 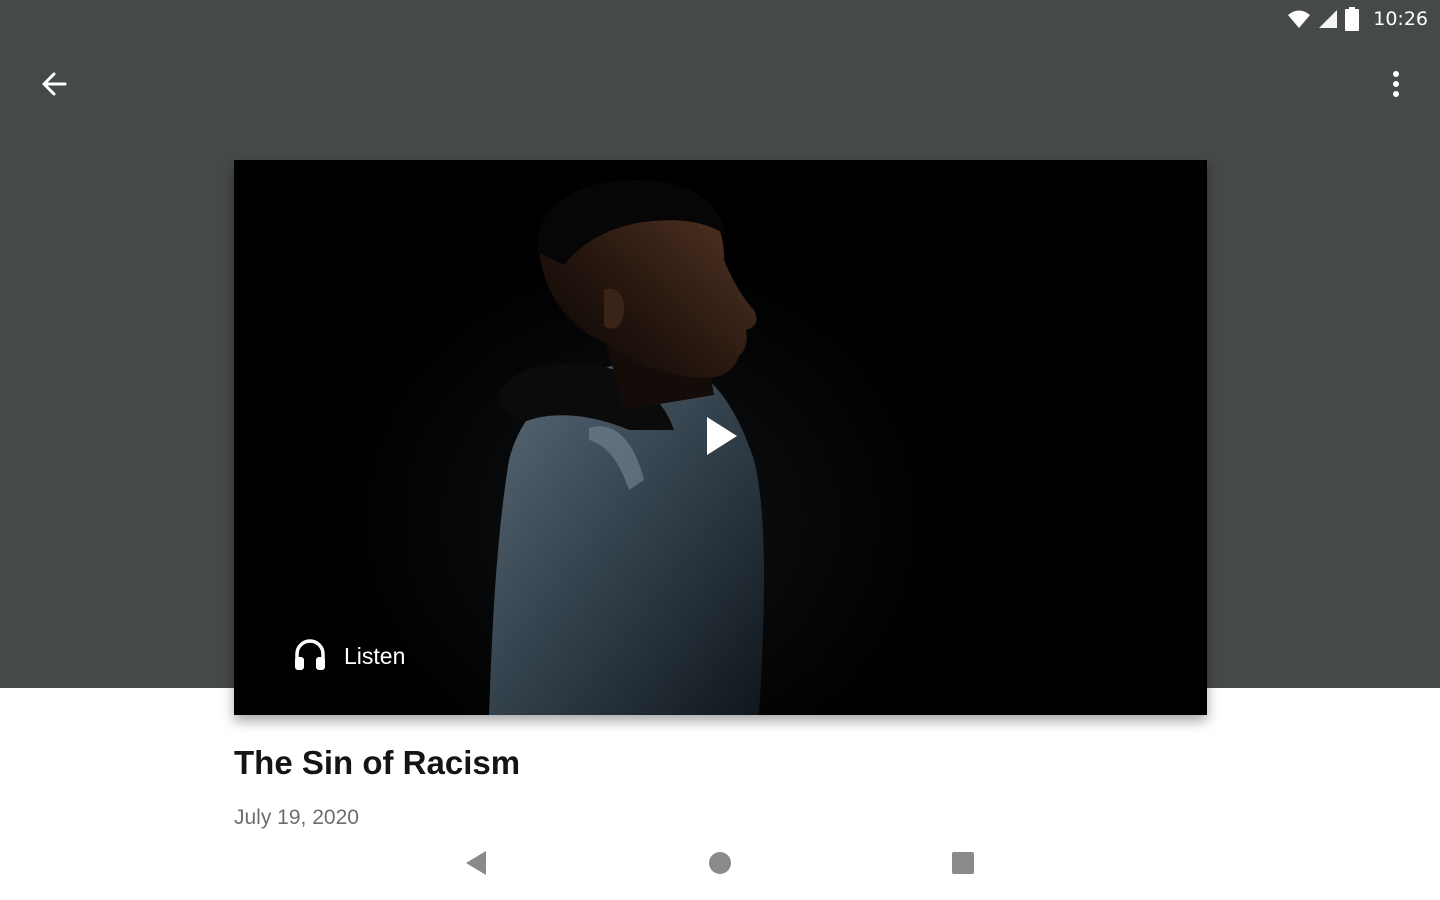 What do you see at coordinates (1363, 19) in the screenshot?
I see `status-bar: 10:26` at bounding box center [1363, 19].